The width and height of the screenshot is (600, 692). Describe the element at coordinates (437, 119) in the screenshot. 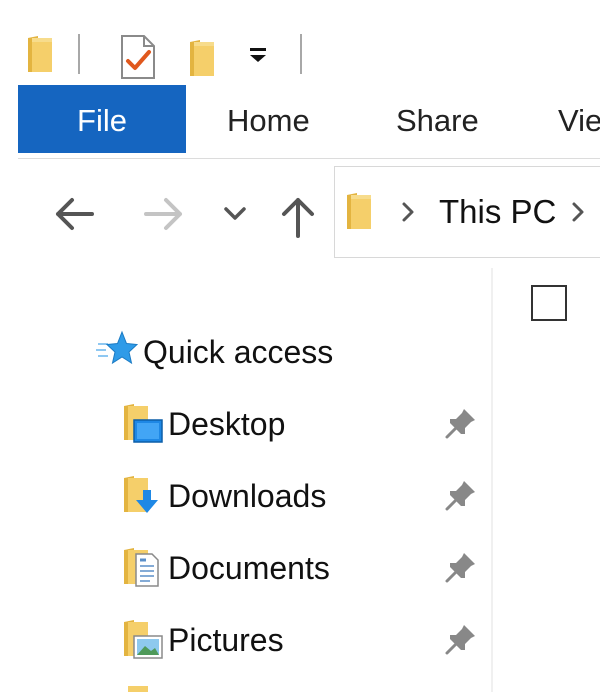

I see `tab-share: Share` at that location.